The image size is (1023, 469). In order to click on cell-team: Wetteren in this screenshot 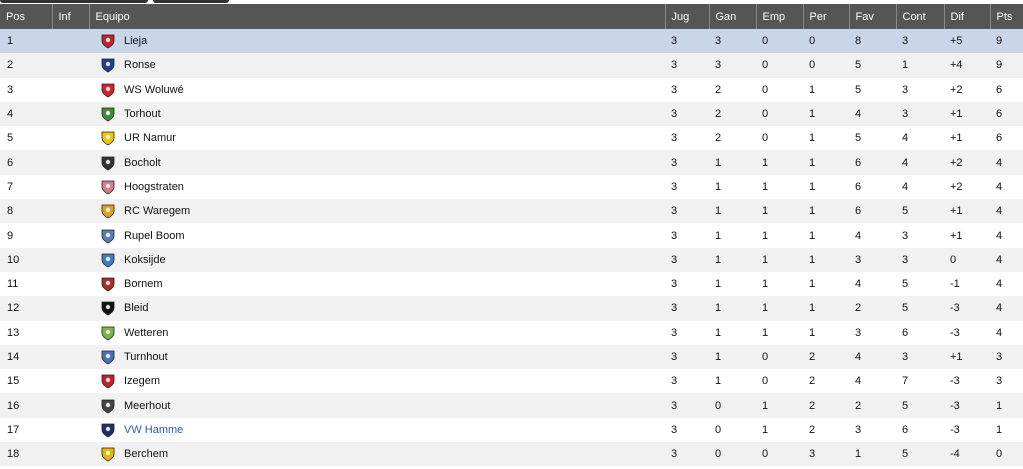, I will do `click(377, 333)`.